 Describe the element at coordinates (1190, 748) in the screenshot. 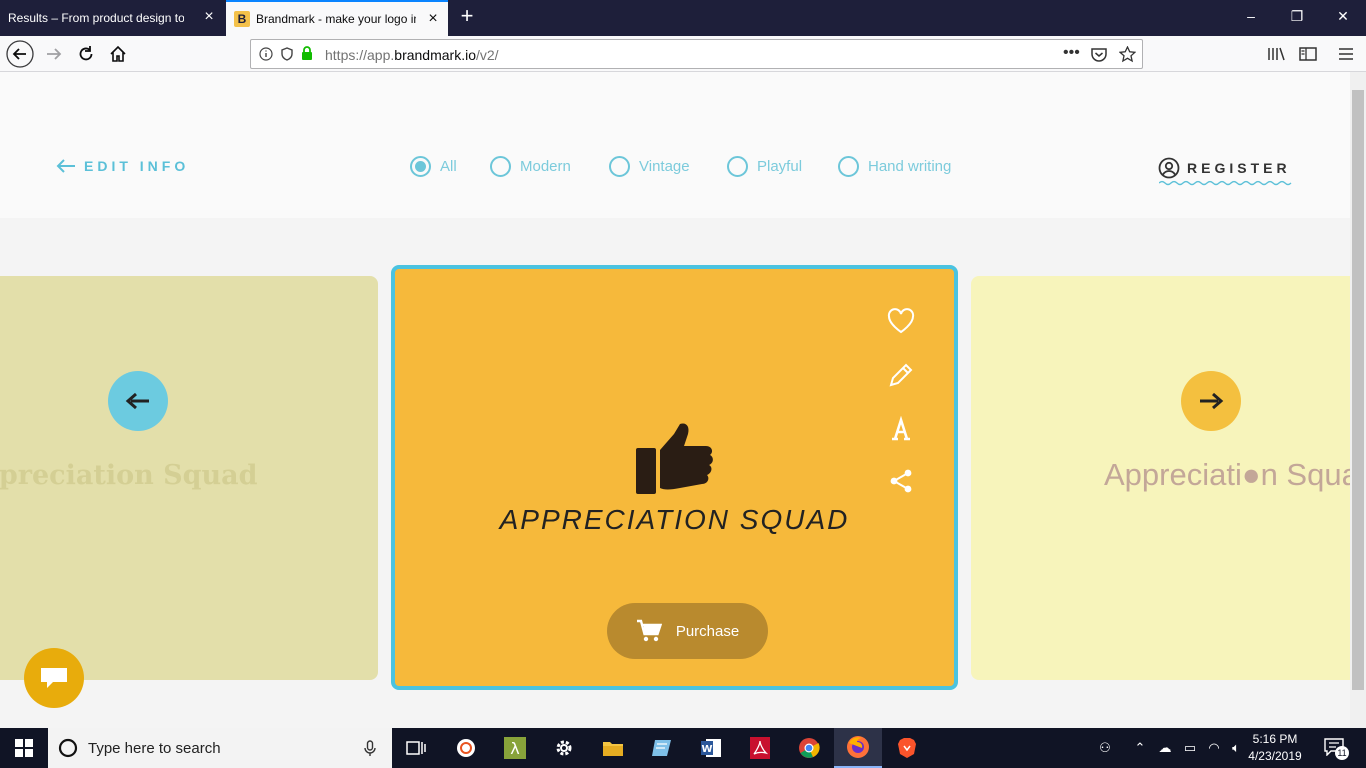

I see `battery-icon: ▭` at that location.